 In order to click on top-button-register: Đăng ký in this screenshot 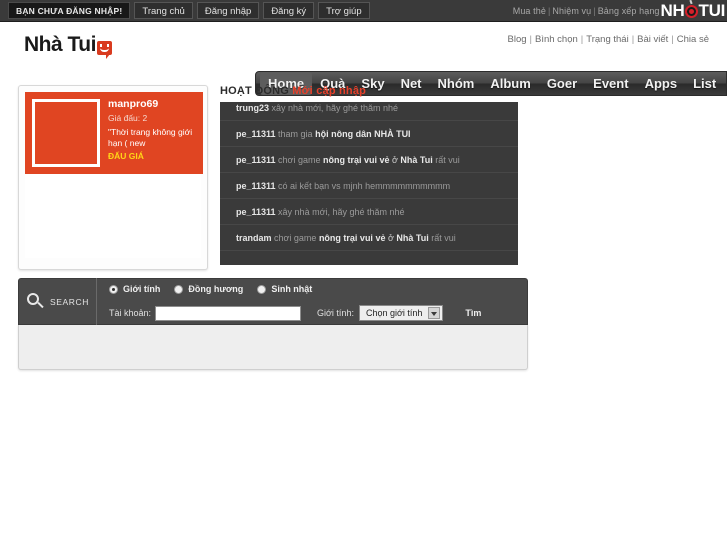, I will do `click(289, 10)`.